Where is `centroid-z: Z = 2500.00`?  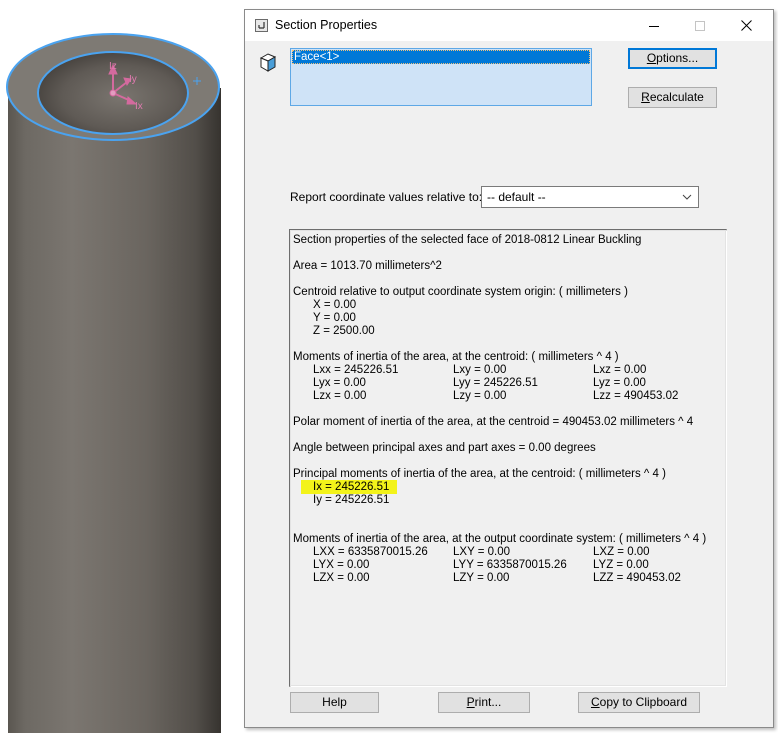
centroid-z: Z = 2500.00 is located at coordinates (344, 331).